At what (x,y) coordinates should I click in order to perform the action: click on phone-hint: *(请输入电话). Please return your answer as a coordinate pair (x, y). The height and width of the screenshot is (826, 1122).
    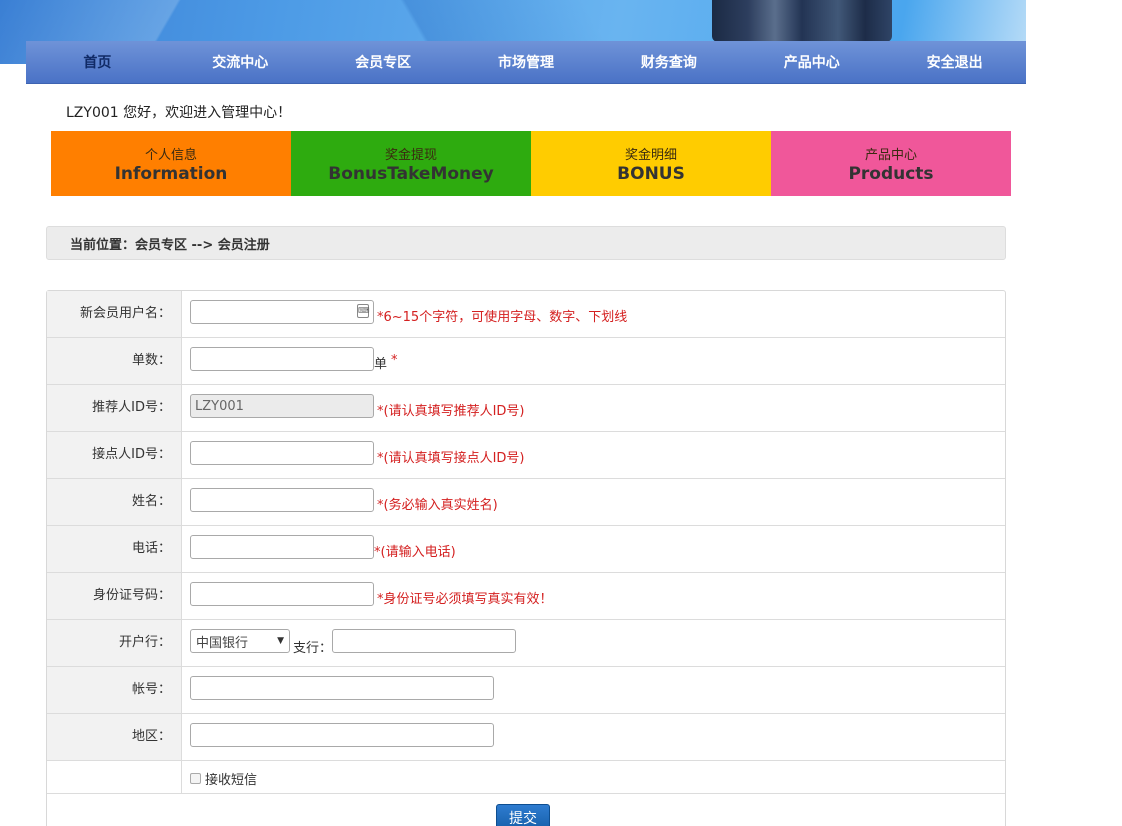
    Looking at the image, I should click on (415, 552).